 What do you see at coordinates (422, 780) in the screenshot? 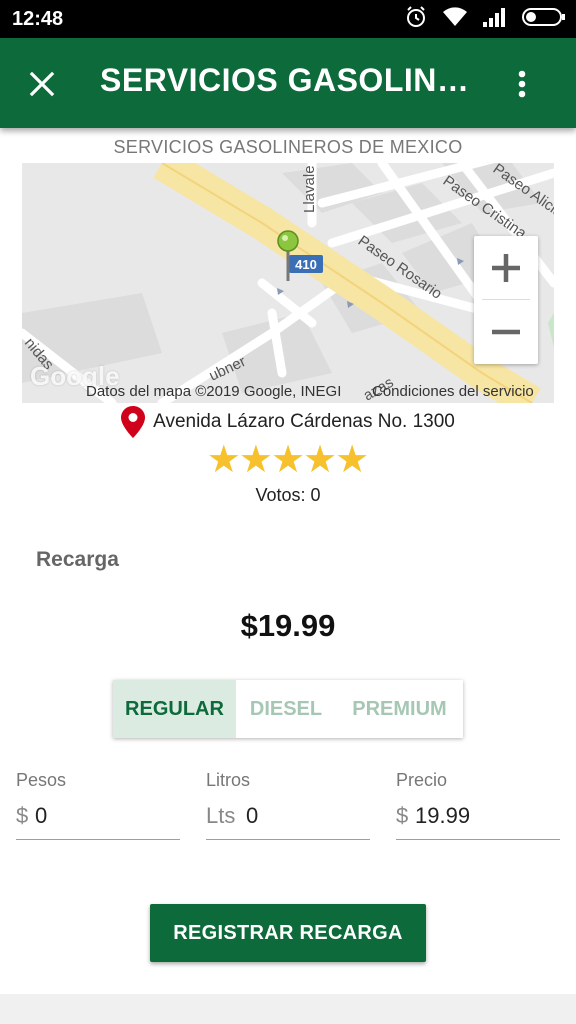
I see `precio-label: Precio` at bounding box center [422, 780].